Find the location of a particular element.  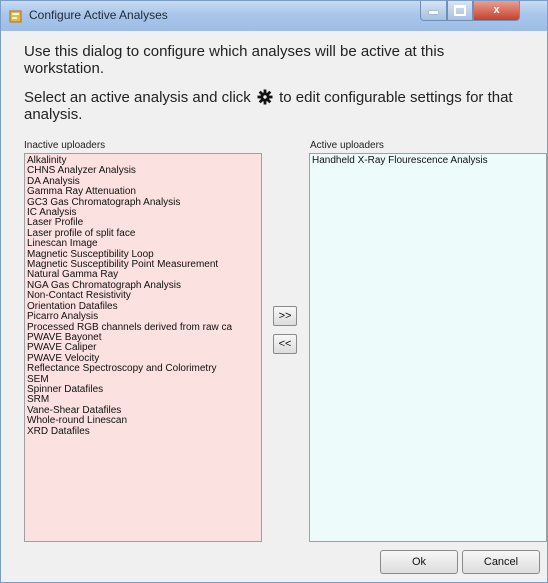

window-title: Configure Active Analyses is located at coordinates (98, 15).